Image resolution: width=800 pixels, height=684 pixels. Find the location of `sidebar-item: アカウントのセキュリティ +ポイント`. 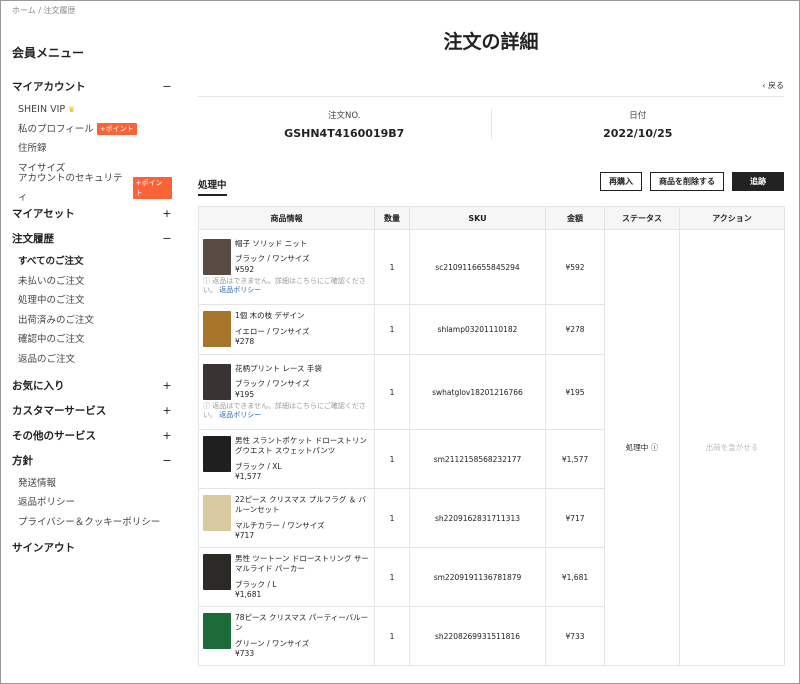

sidebar-item: アカウントのセキュリティ +ポイント is located at coordinates (95, 188).